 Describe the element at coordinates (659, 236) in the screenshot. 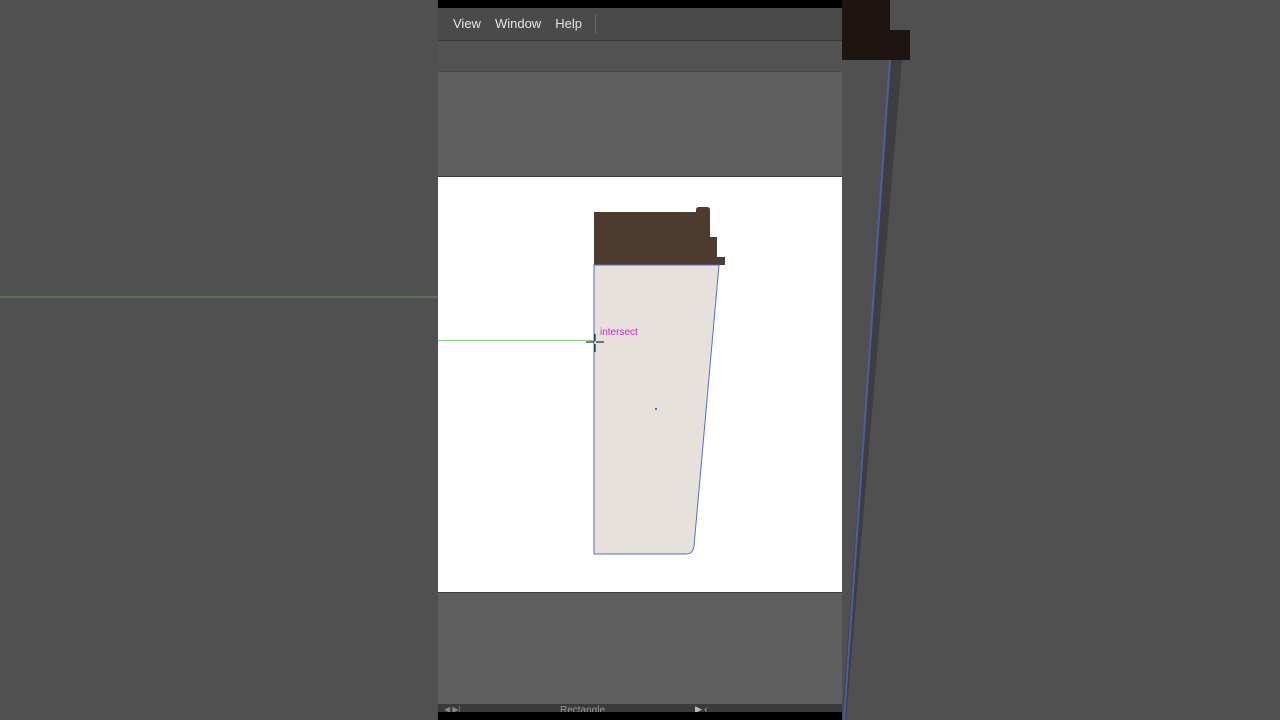

I see `cup-lid-shape` at that location.